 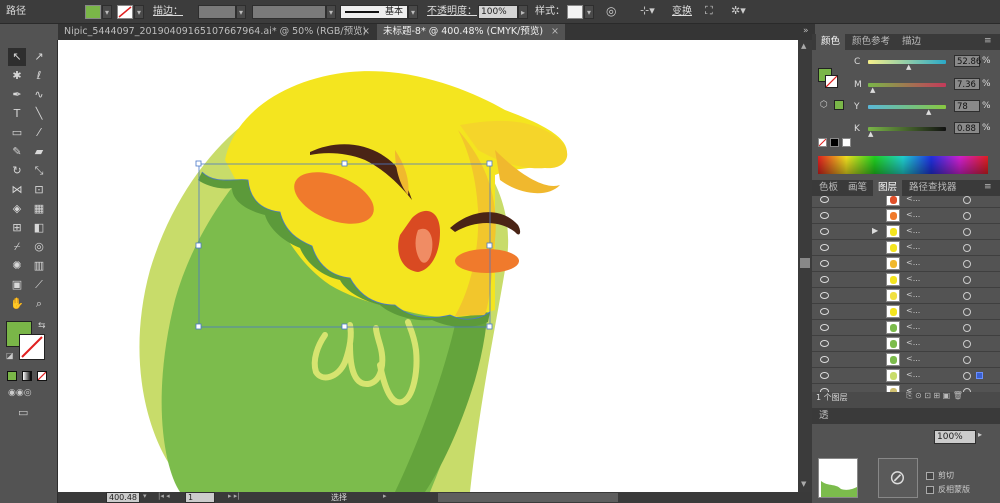 What do you see at coordinates (822, 142) in the screenshot?
I see `none-swatch` at bounding box center [822, 142].